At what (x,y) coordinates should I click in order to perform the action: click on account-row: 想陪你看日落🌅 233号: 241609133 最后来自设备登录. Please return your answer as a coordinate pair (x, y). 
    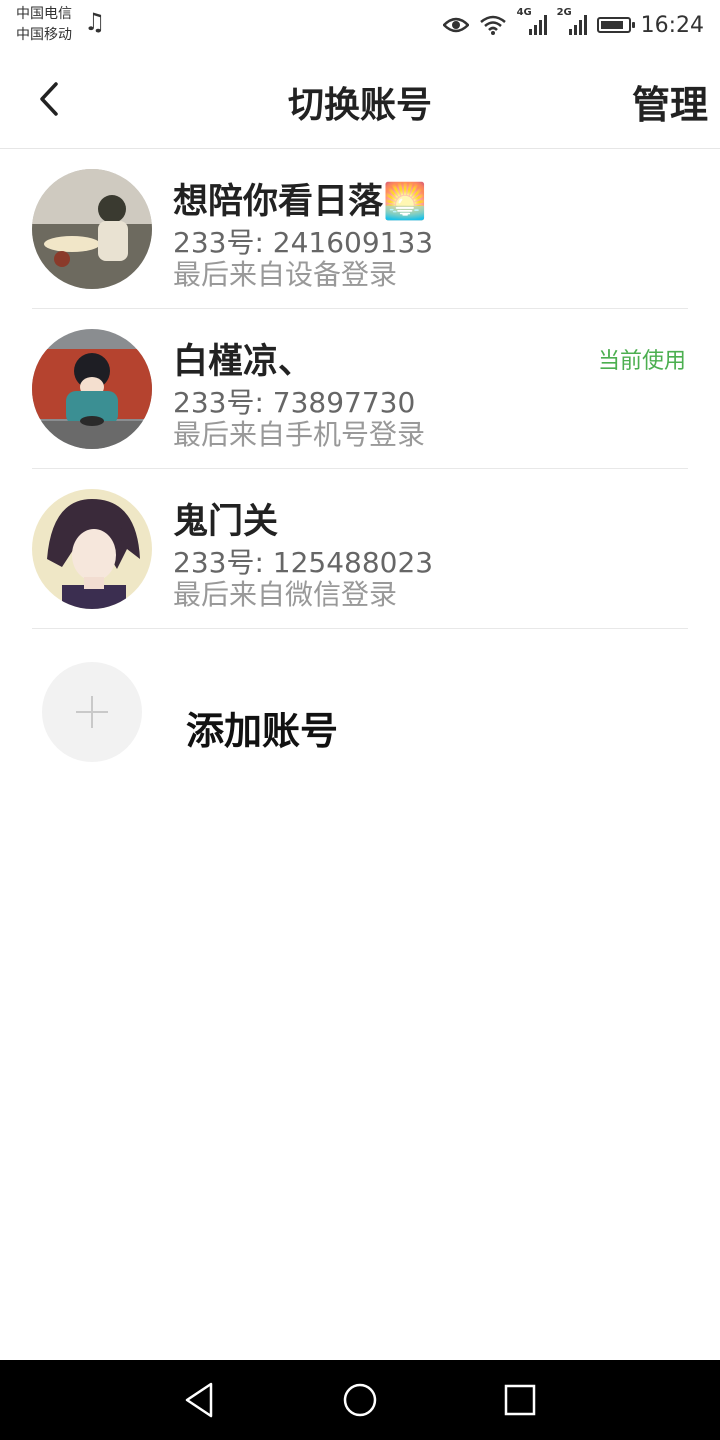
    Looking at the image, I should click on (360, 229).